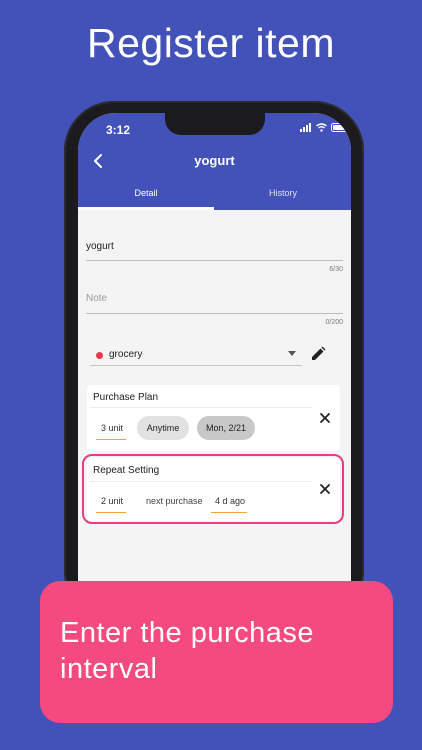  I want to click on signal-icon, so click(305, 127).